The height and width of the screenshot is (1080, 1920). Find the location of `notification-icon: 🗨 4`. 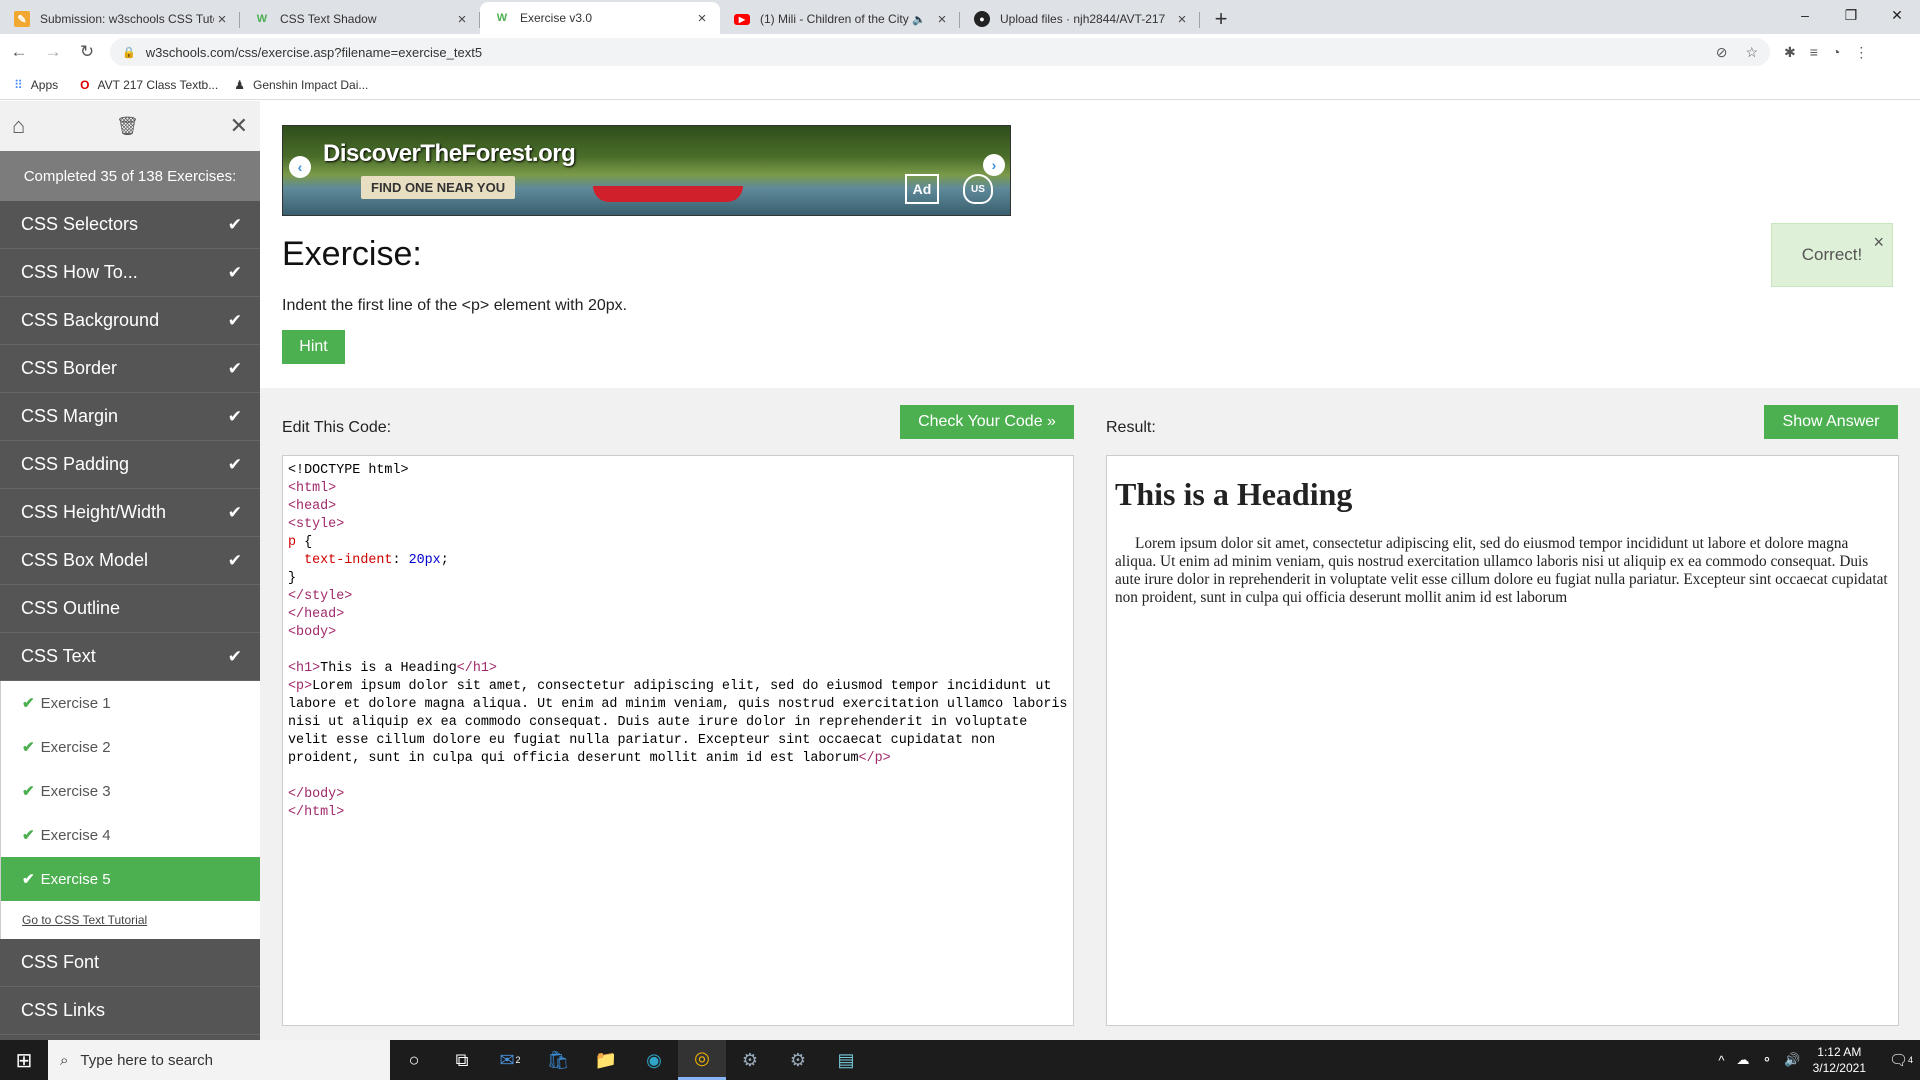

notification-icon: 🗨 4 is located at coordinates (1901, 1060).